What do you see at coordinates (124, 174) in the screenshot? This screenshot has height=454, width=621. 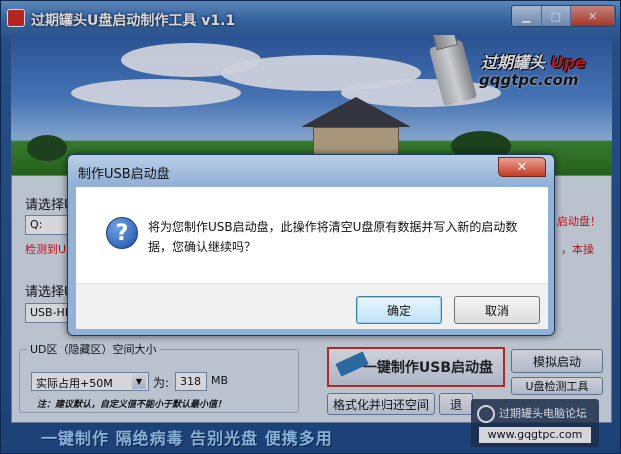 I see `dialog-title: 制作USB启动盘` at bounding box center [124, 174].